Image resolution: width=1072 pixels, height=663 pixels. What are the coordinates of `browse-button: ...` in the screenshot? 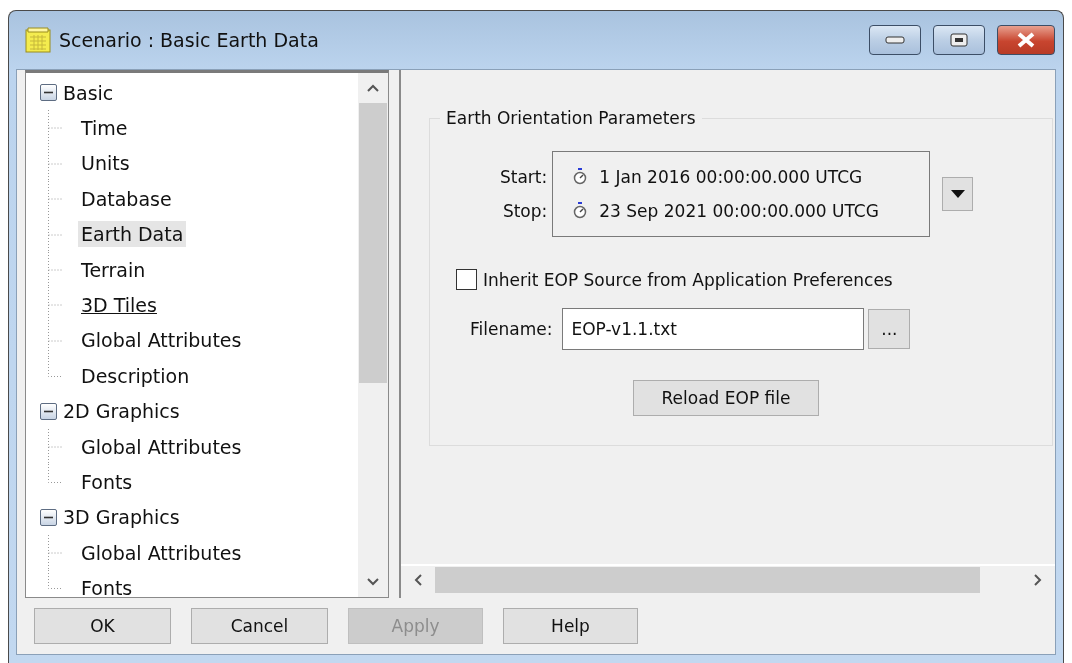 It's located at (889, 329).